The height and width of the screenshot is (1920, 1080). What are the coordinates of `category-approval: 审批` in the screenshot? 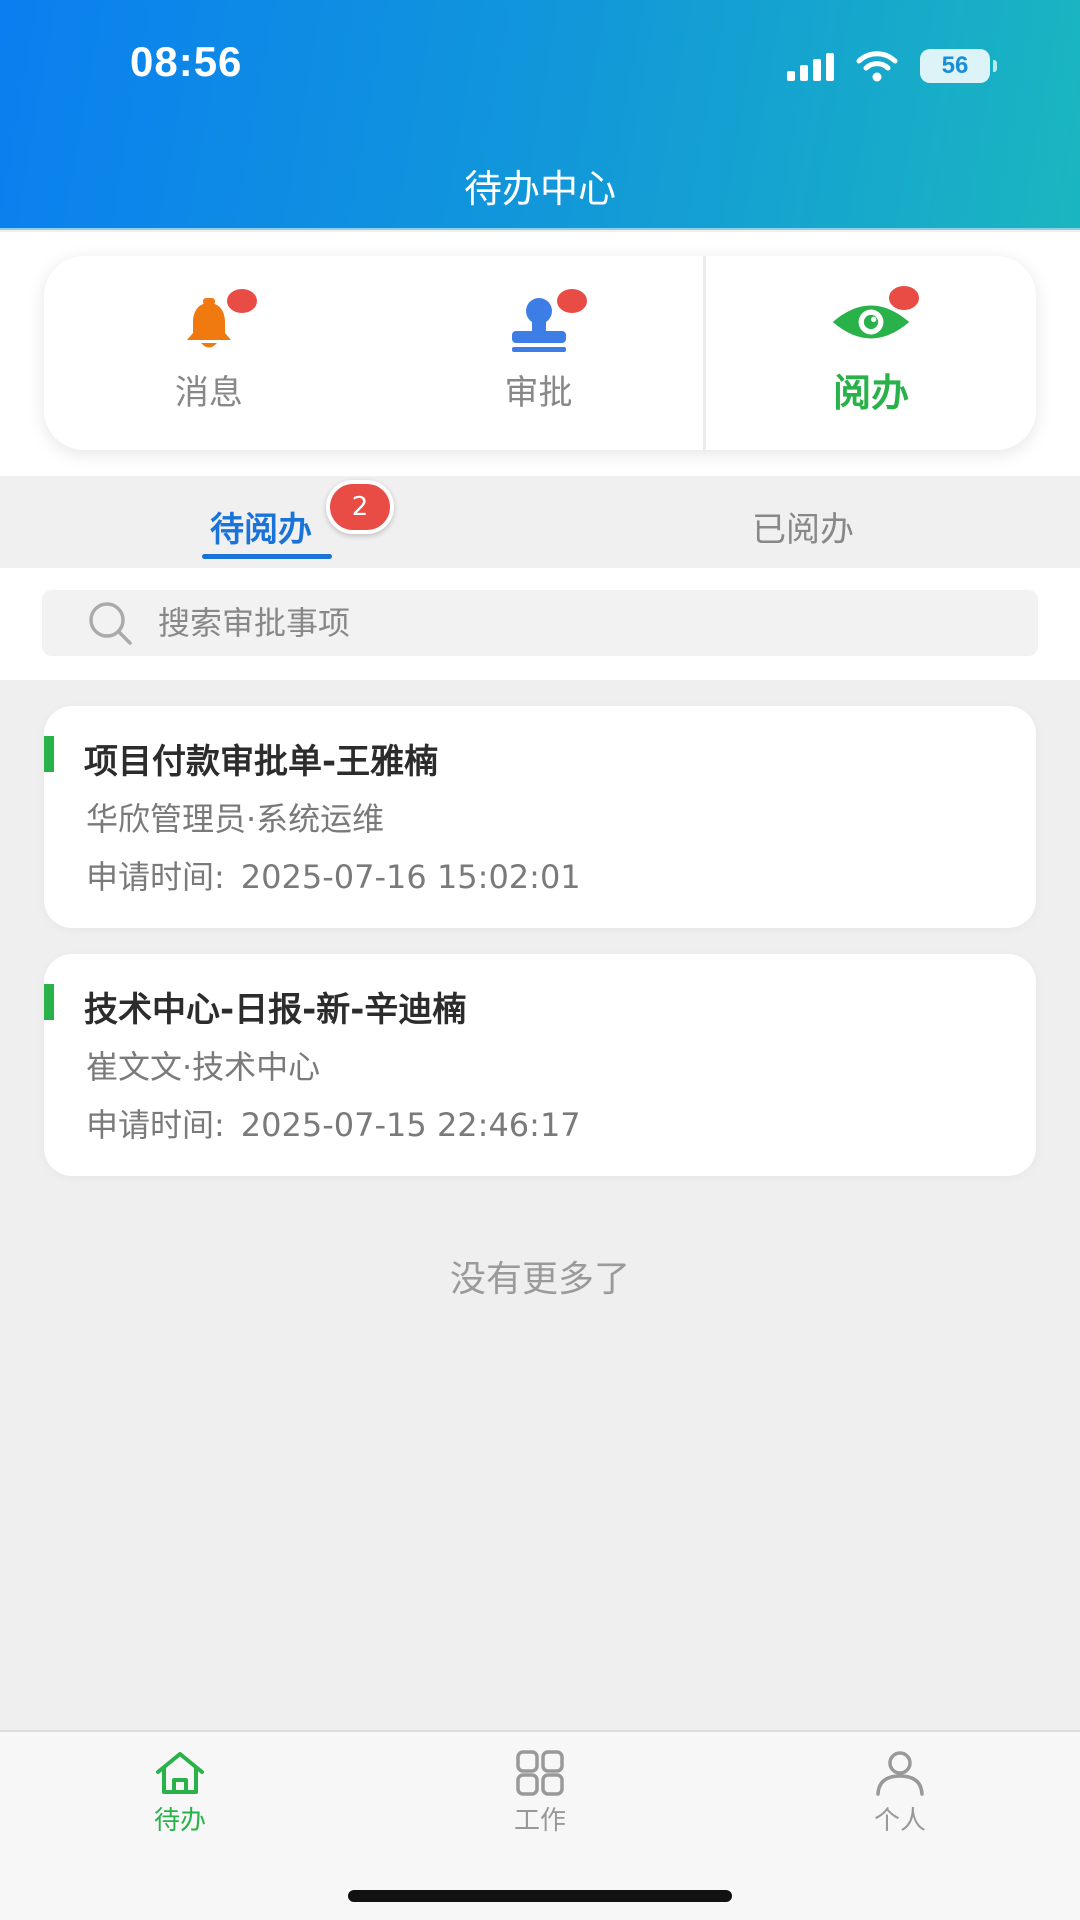 It's located at (539, 353).